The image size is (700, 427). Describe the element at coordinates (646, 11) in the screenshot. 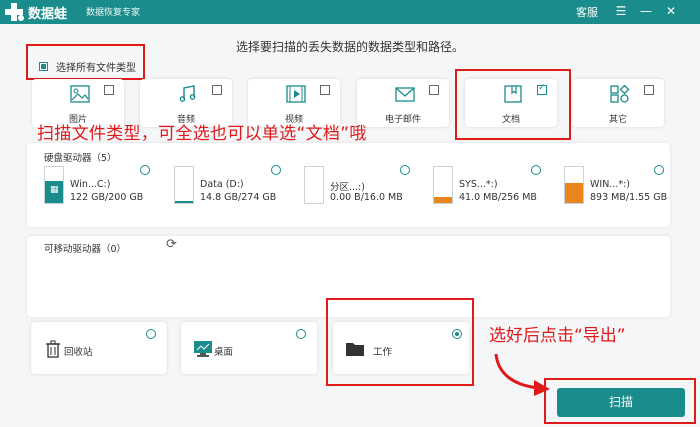

I see `minimize-icon: —` at that location.